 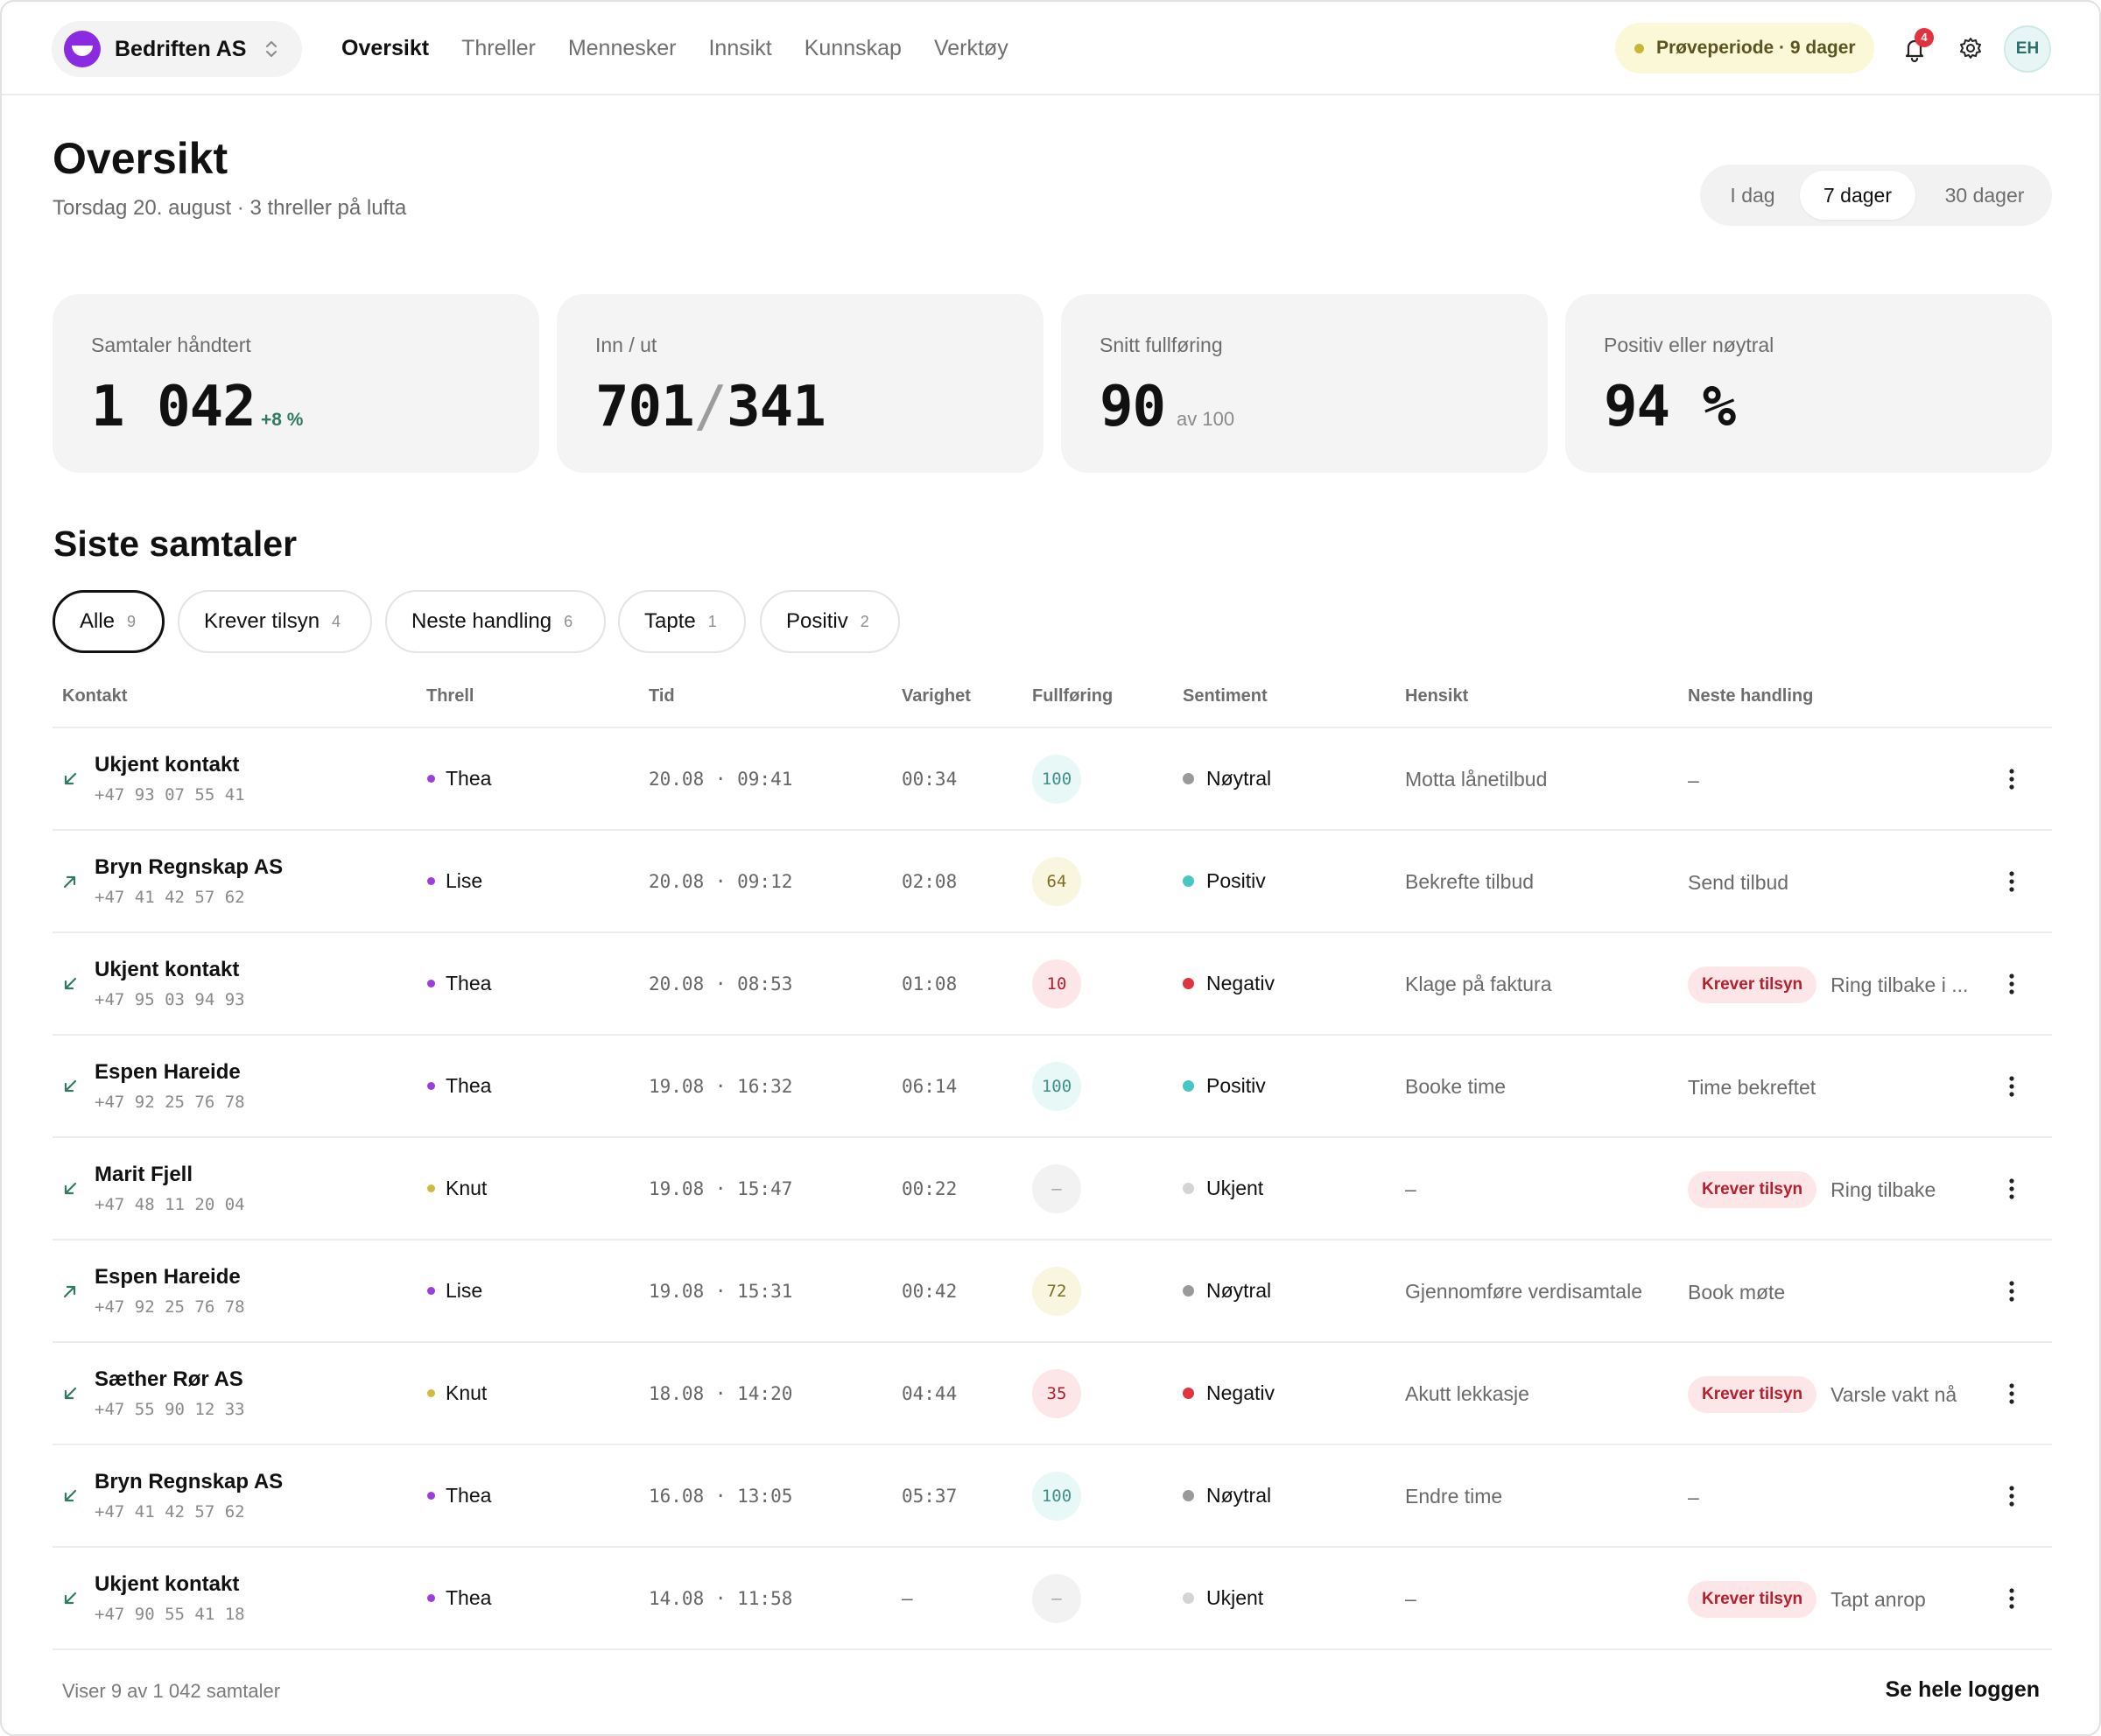 What do you see at coordinates (1056, 881) in the screenshot?
I see `completion-score: 64` at bounding box center [1056, 881].